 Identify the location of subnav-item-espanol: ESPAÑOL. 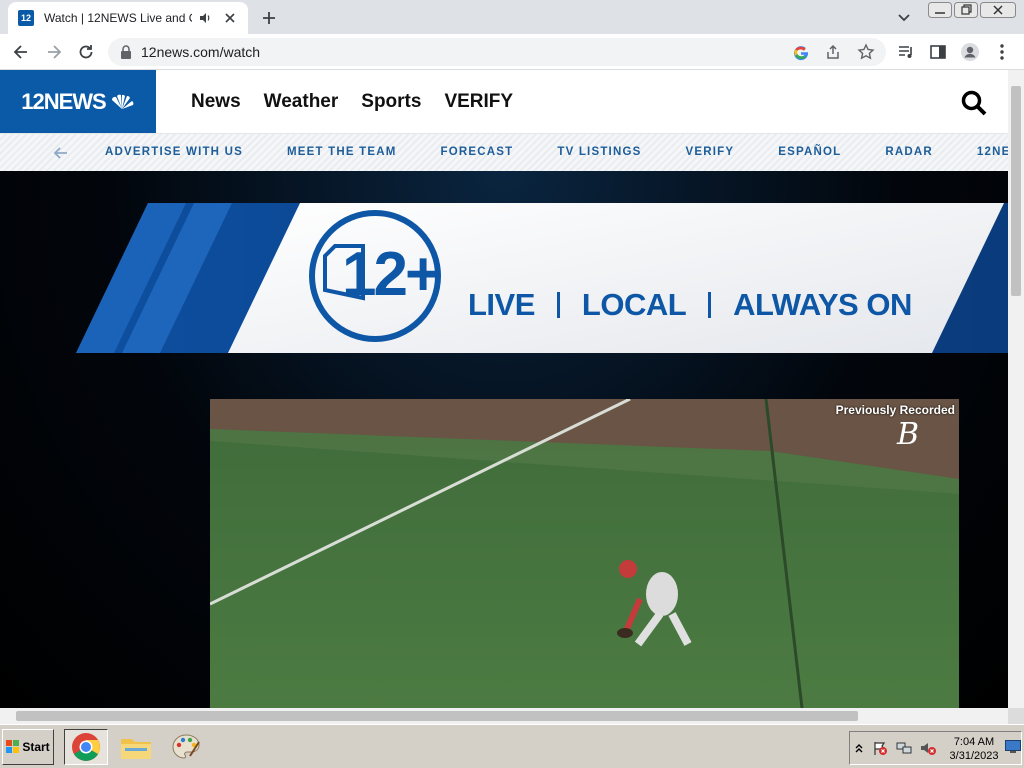
(809, 152).